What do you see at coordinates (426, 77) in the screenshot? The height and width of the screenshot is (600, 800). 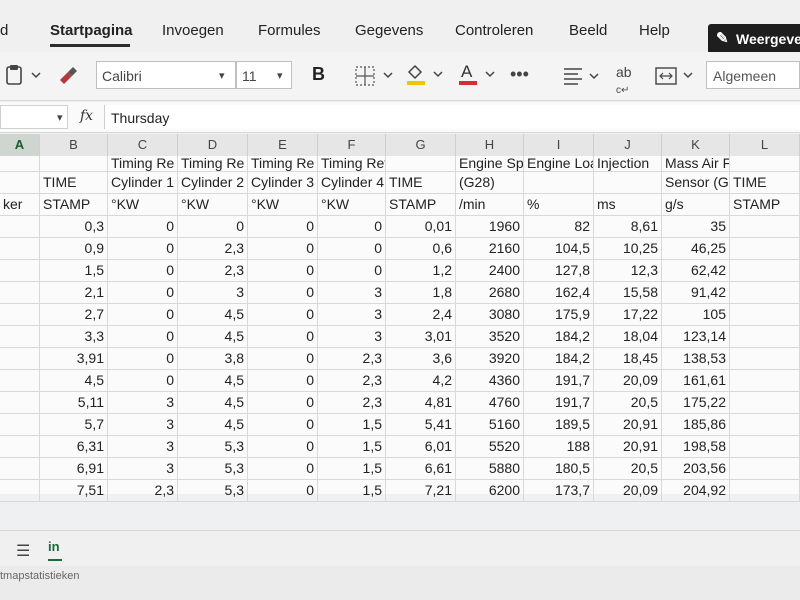 I see `fill-color-button` at bounding box center [426, 77].